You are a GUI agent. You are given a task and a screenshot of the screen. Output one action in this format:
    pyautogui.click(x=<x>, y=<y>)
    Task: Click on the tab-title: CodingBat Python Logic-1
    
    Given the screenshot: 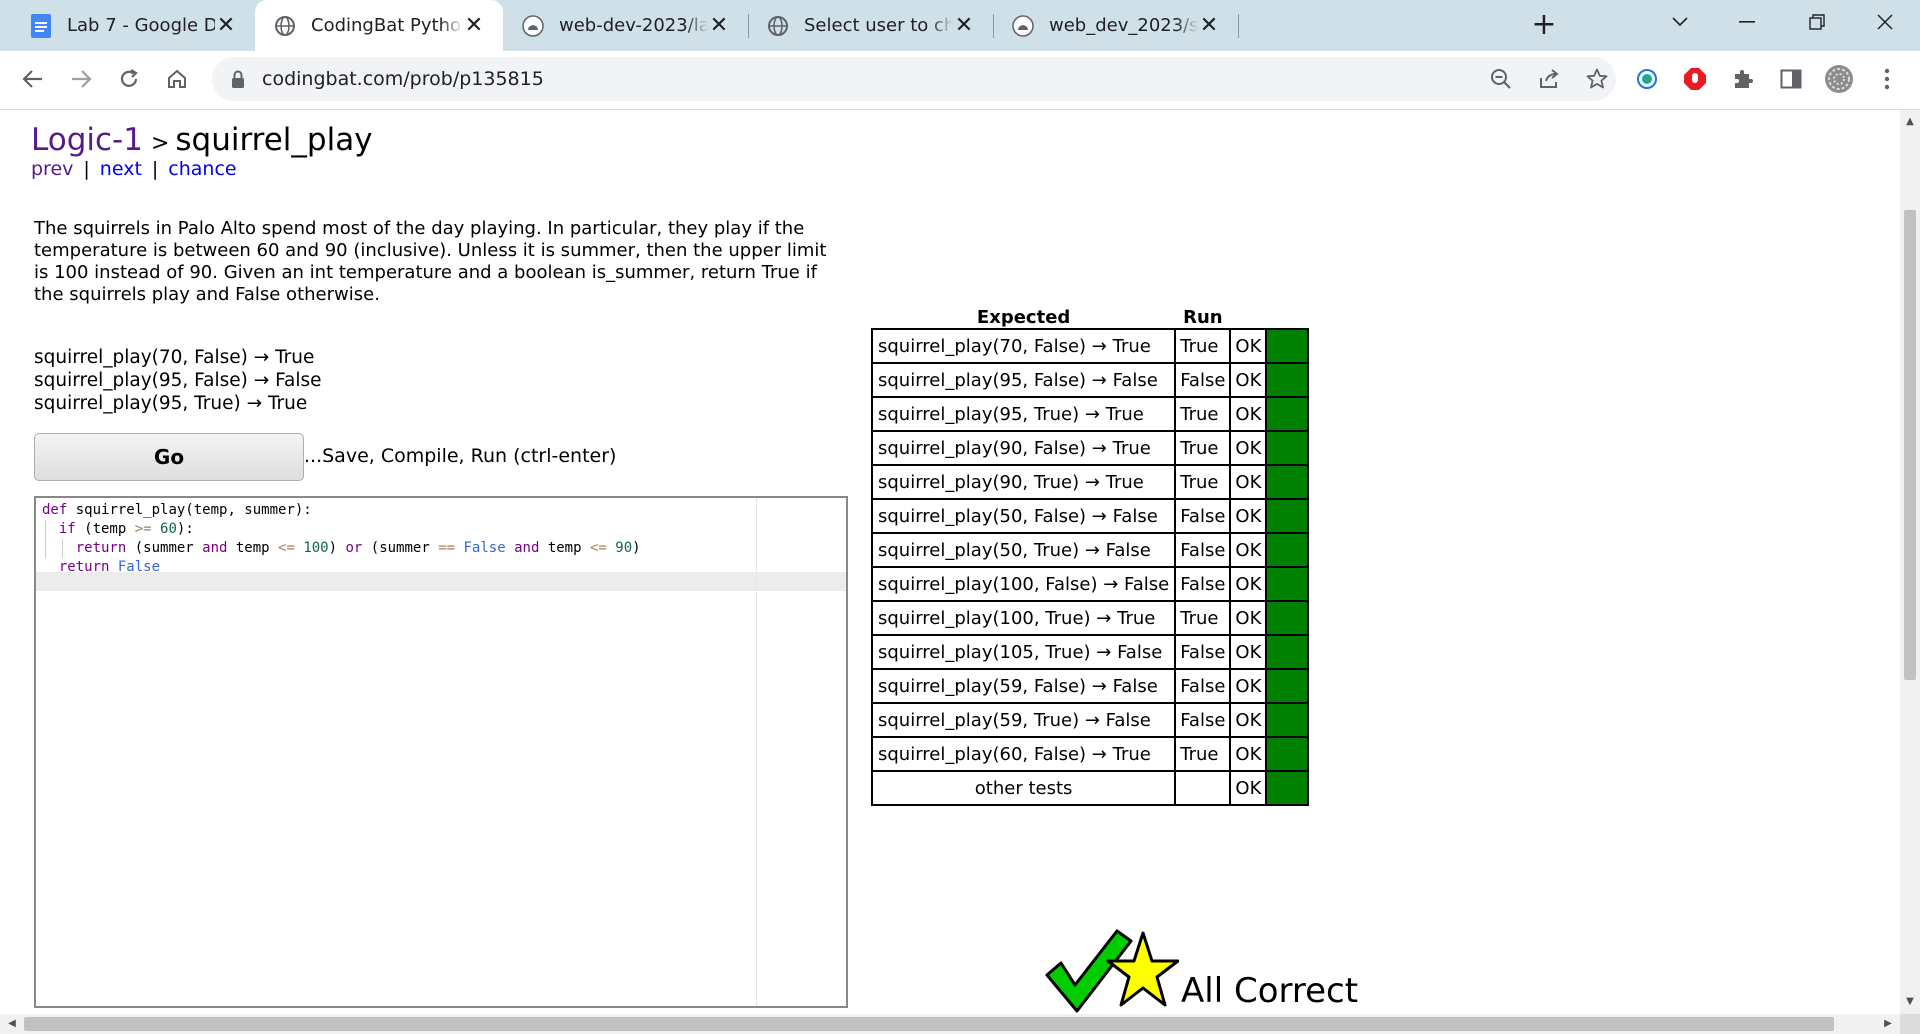 What is the action you would take?
    pyautogui.click(x=387, y=25)
    